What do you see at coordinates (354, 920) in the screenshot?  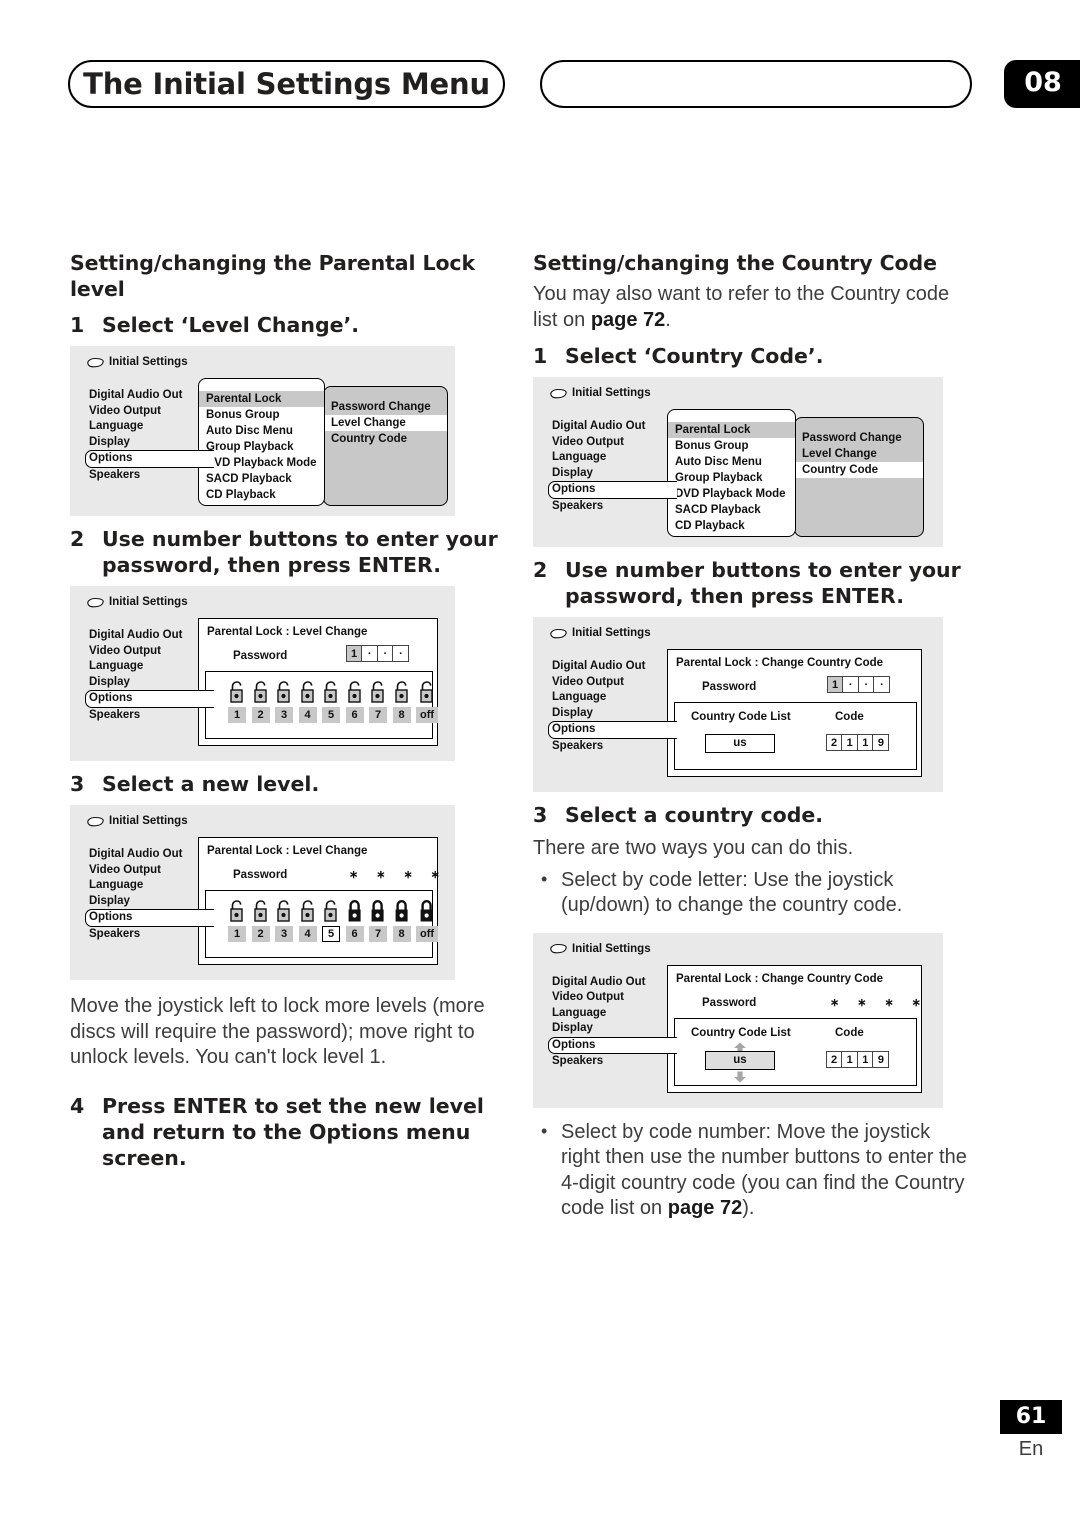 I see `osd3-lock-cell-6: 6` at bounding box center [354, 920].